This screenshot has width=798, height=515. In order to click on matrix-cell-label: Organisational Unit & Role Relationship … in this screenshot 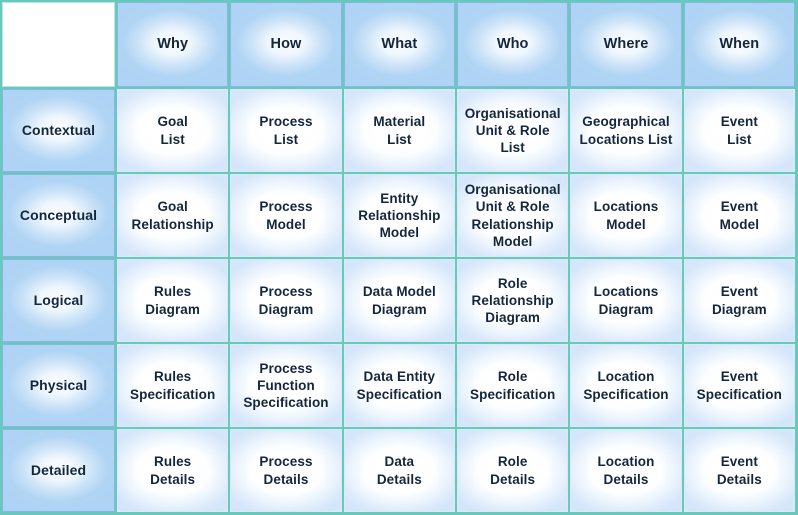, I will do `click(512, 215)`.